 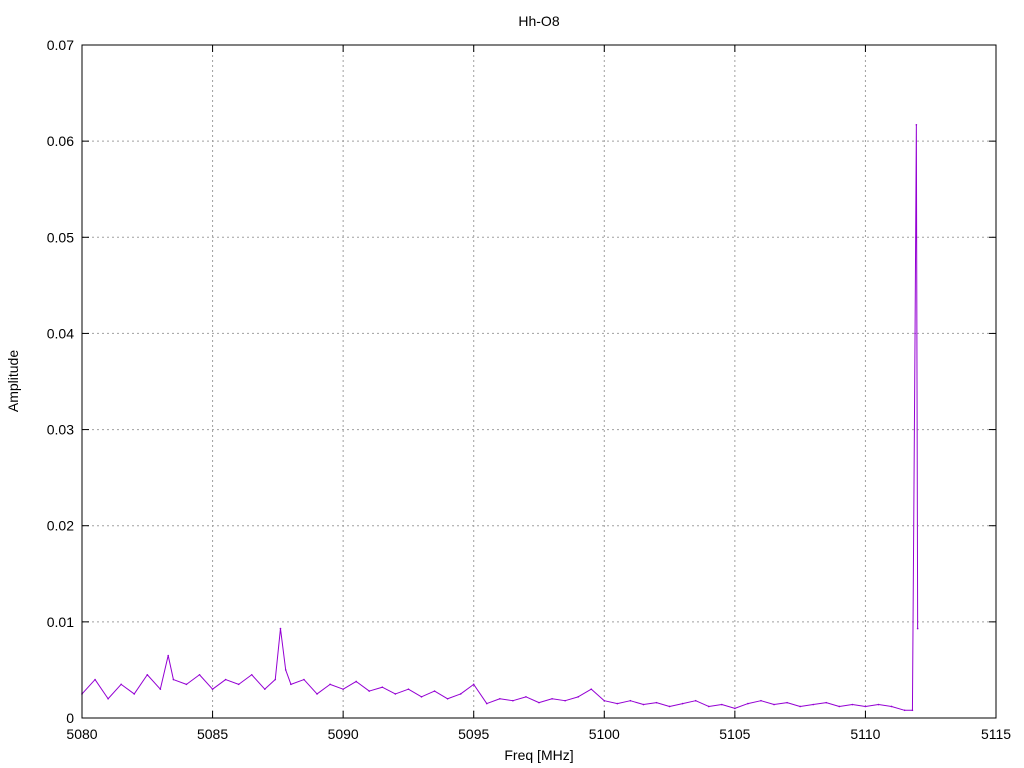 I want to click on y-tick-label: 0.05, so click(x=60, y=237).